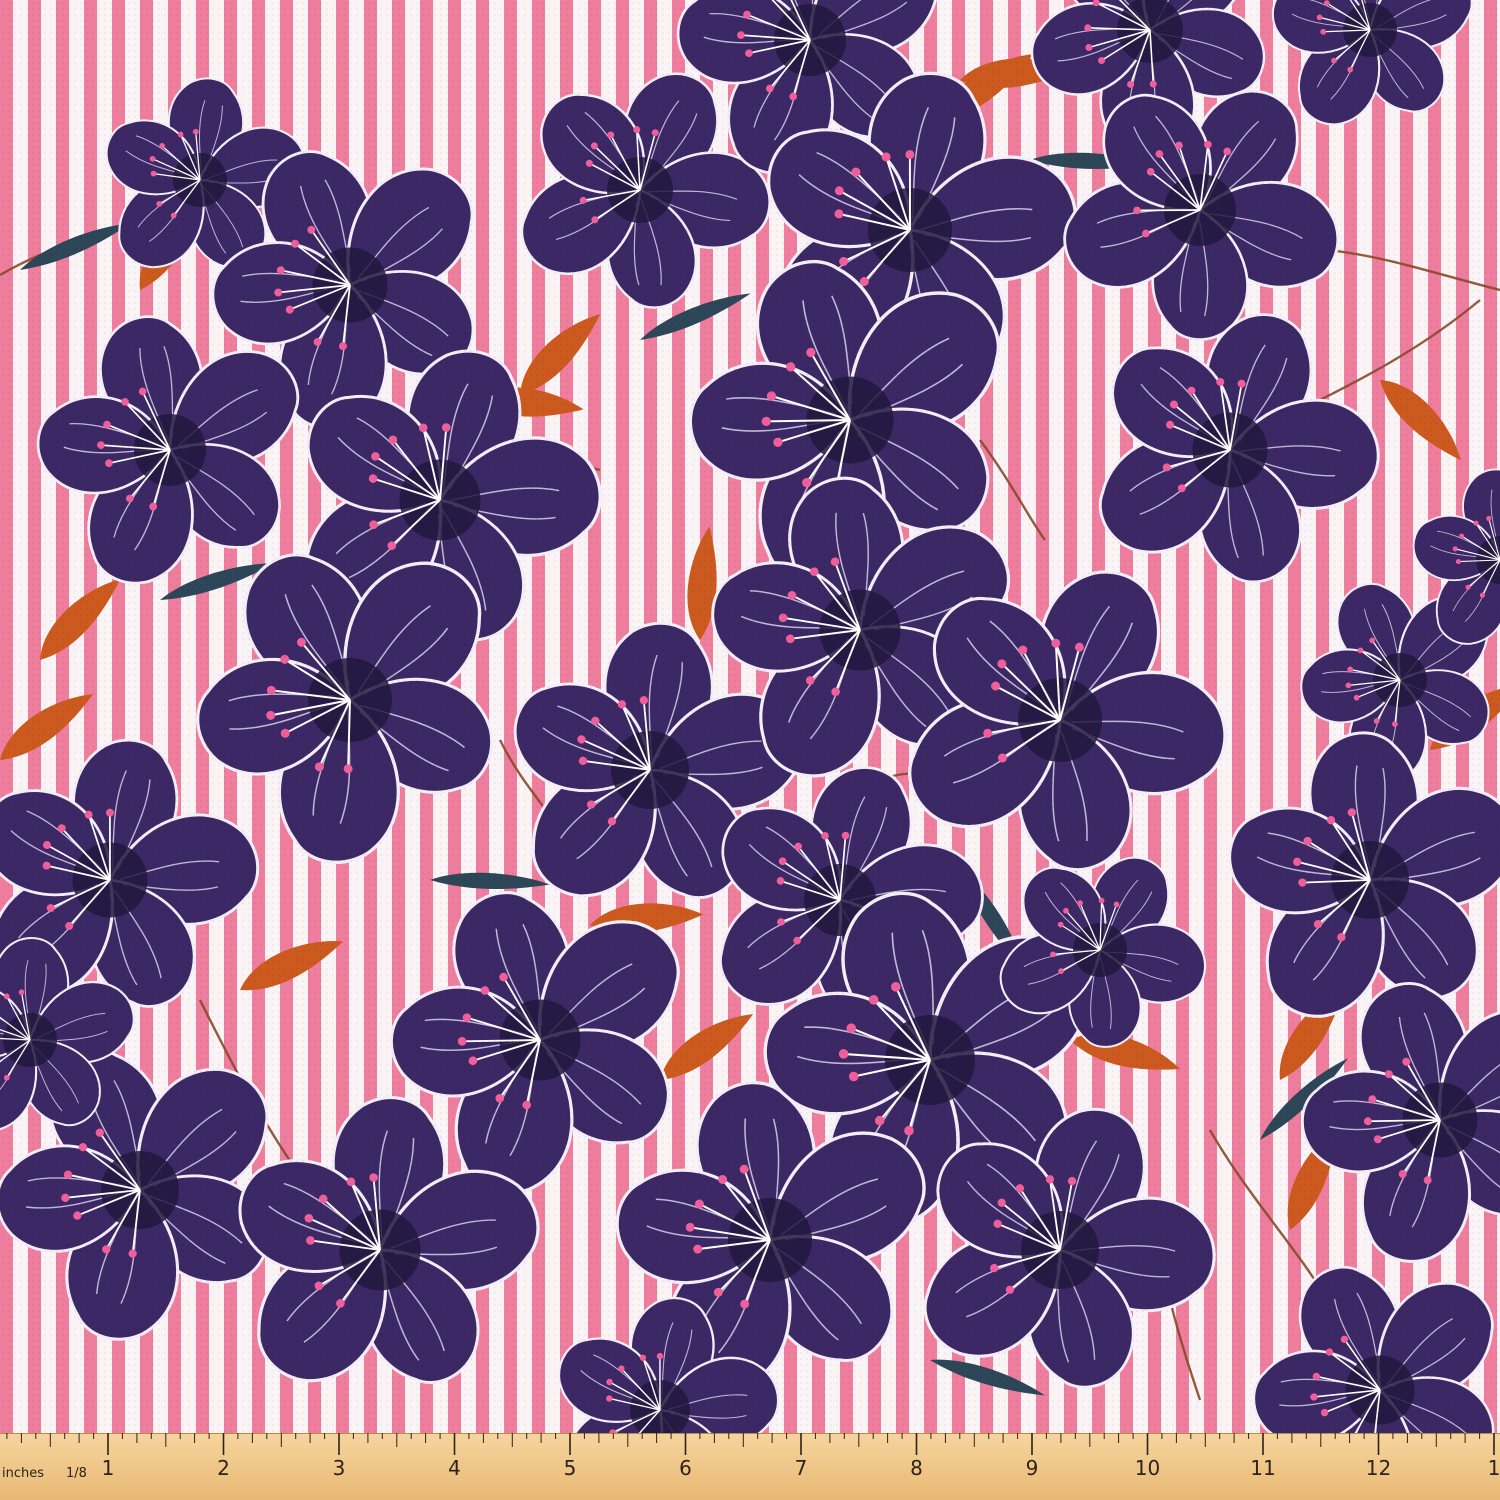 This screenshot has height=1500, width=1500. Describe the element at coordinates (1032, 1468) in the screenshot. I see `ruler-number: 9` at that location.